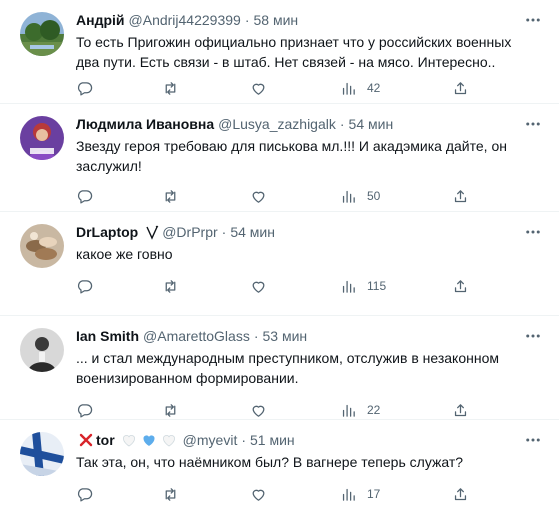 The image size is (559, 514). What do you see at coordinates (105, 440) in the screenshot?
I see `display-name: tor` at bounding box center [105, 440].